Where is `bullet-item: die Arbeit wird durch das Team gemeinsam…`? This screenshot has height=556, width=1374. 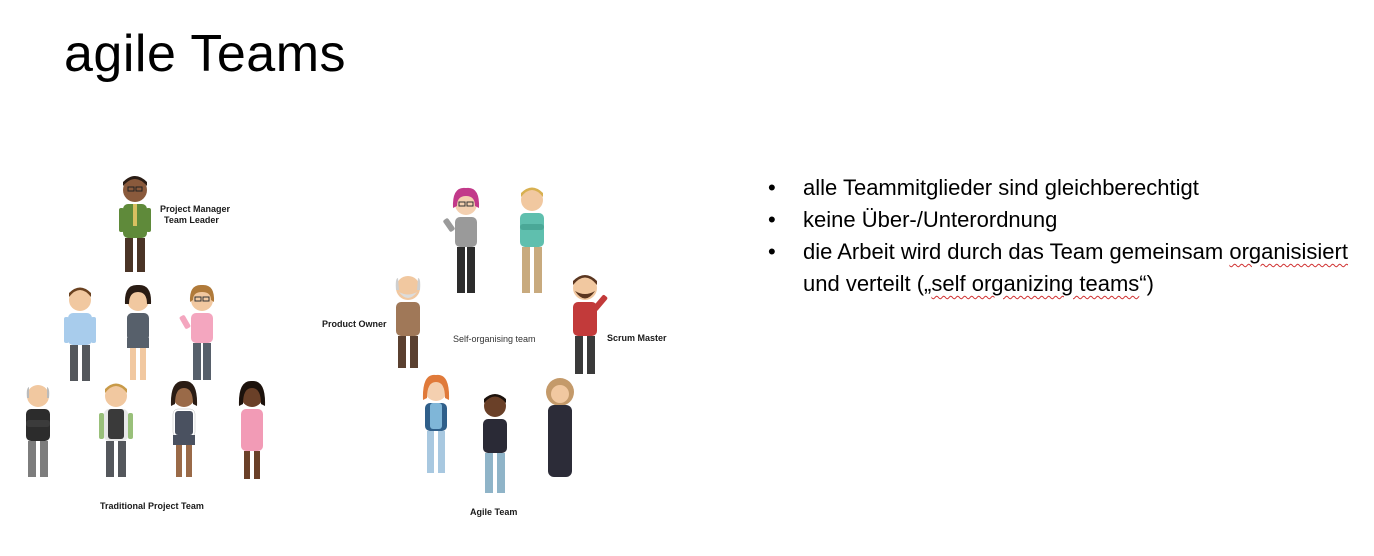 bullet-item: die Arbeit wird durch das Team gemeinsam… is located at coordinates (1063, 268).